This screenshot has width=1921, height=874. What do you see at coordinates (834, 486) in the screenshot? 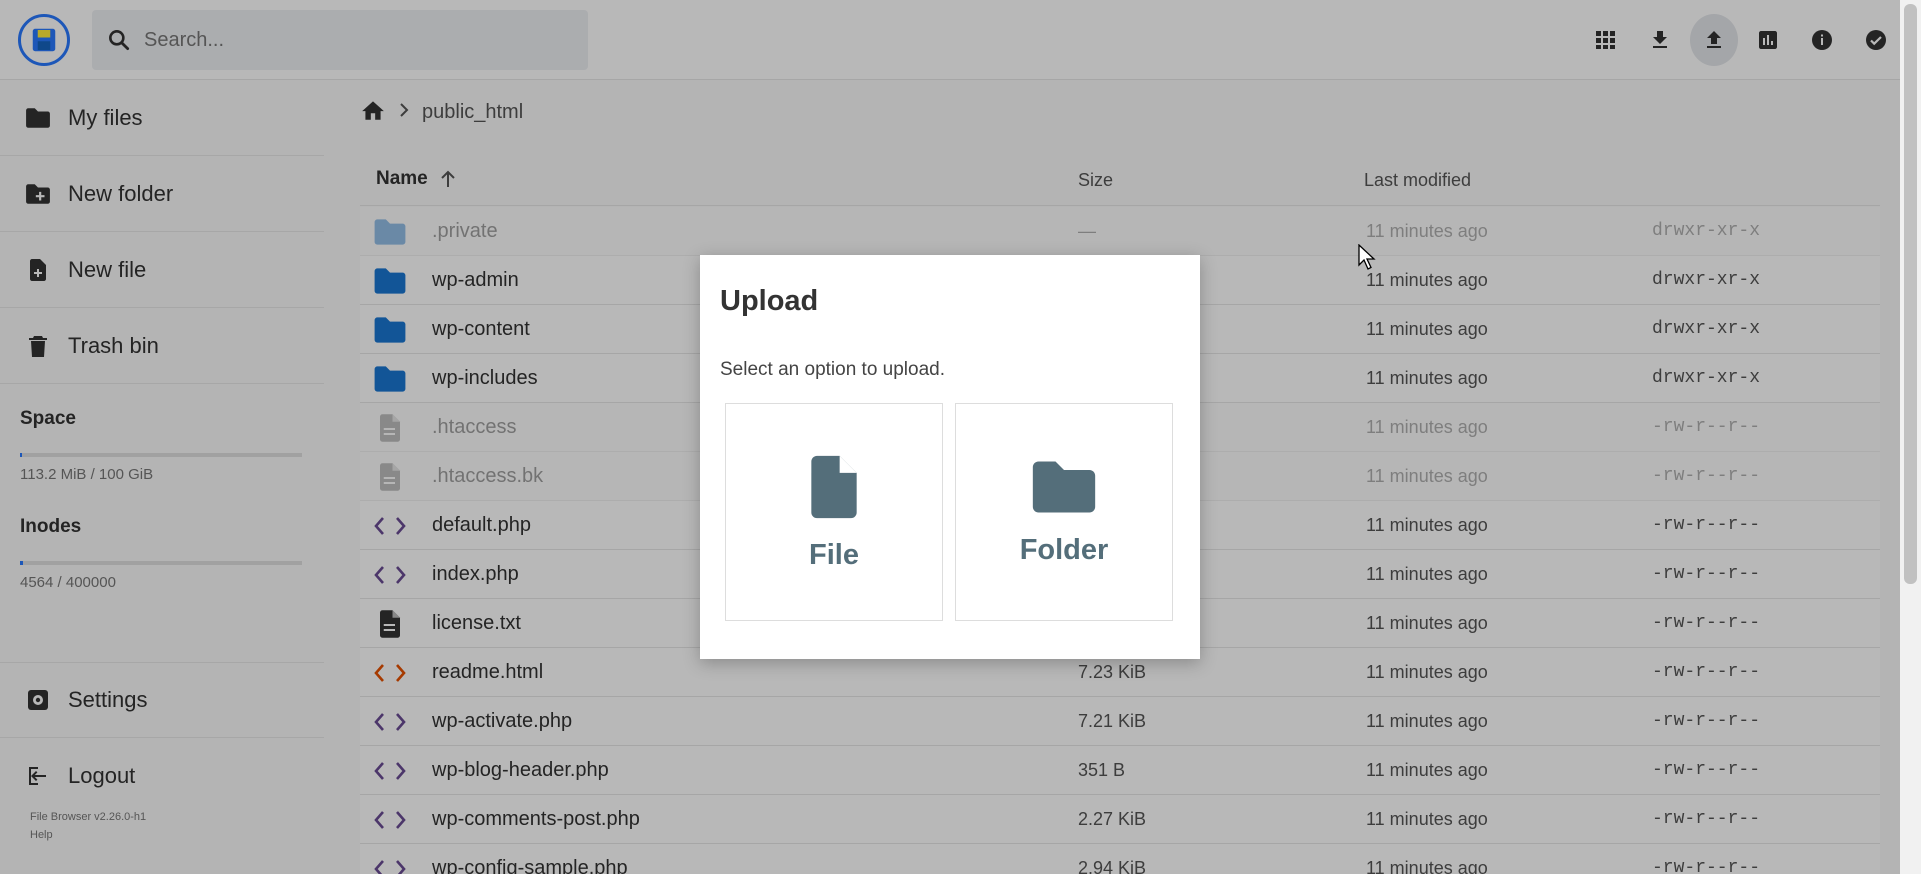
I see `file-icon` at bounding box center [834, 486].